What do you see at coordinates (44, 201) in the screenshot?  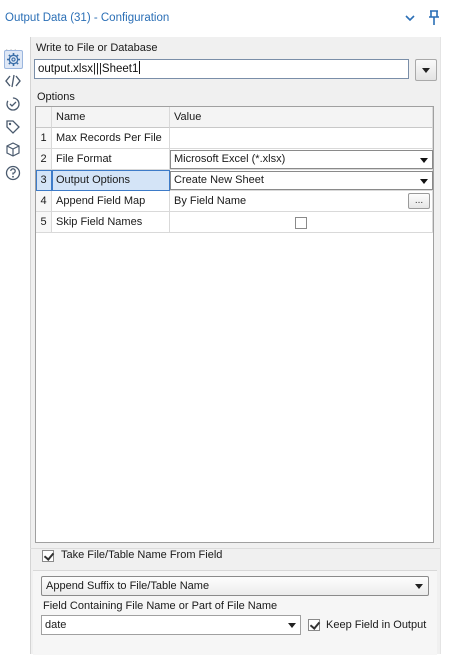 I see `row-number: 4` at bounding box center [44, 201].